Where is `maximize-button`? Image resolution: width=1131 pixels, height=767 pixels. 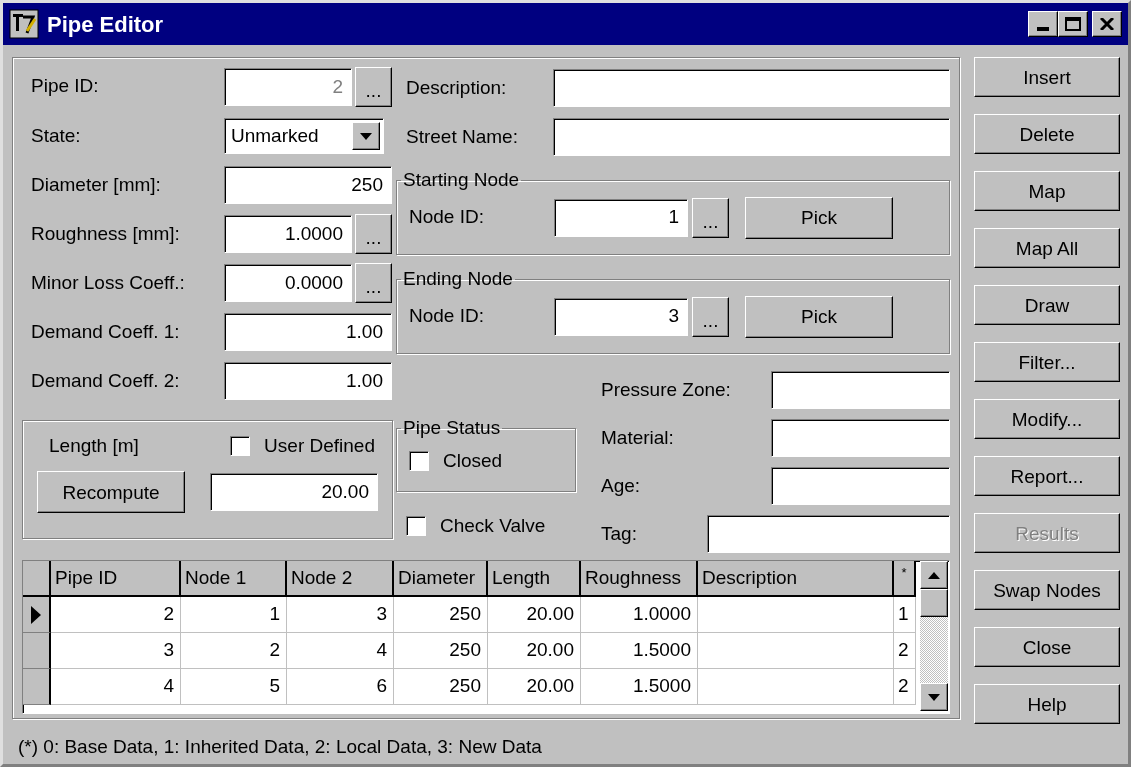
maximize-button is located at coordinates (1073, 24).